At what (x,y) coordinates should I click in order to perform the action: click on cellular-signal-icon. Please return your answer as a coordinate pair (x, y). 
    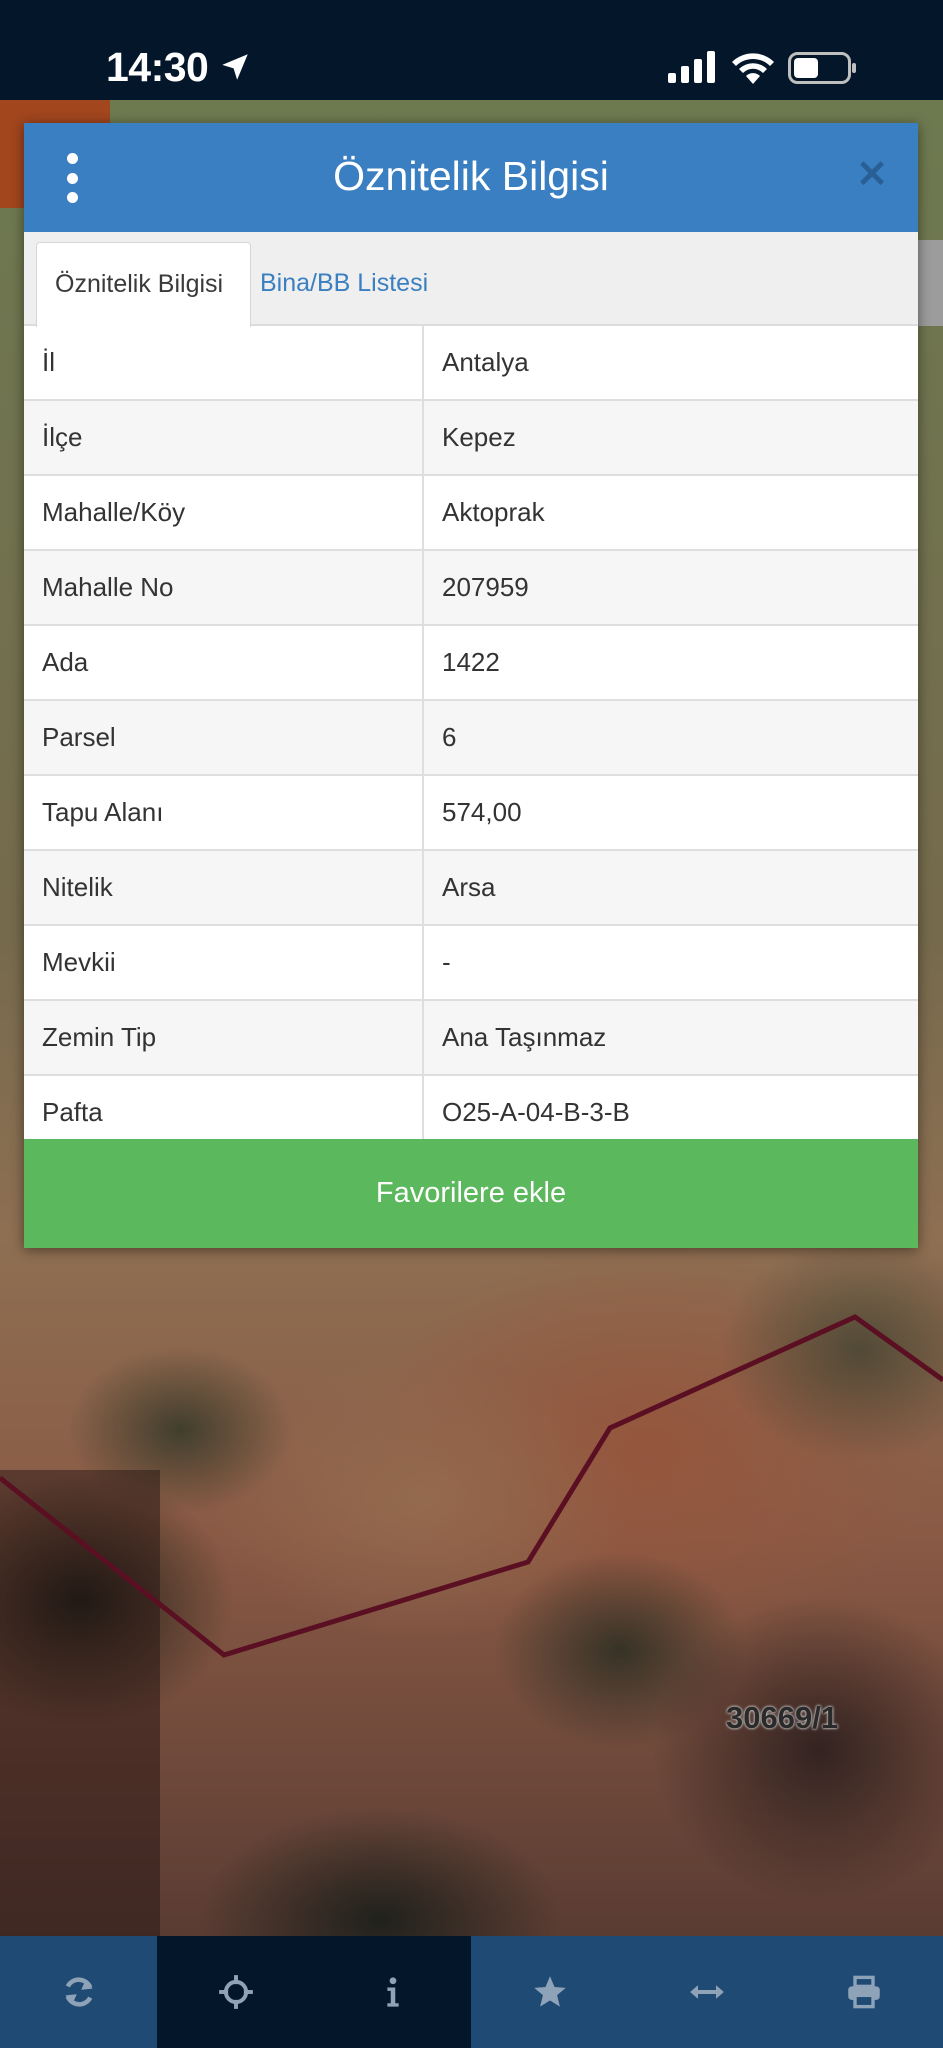
    Looking at the image, I should click on (691, 67).